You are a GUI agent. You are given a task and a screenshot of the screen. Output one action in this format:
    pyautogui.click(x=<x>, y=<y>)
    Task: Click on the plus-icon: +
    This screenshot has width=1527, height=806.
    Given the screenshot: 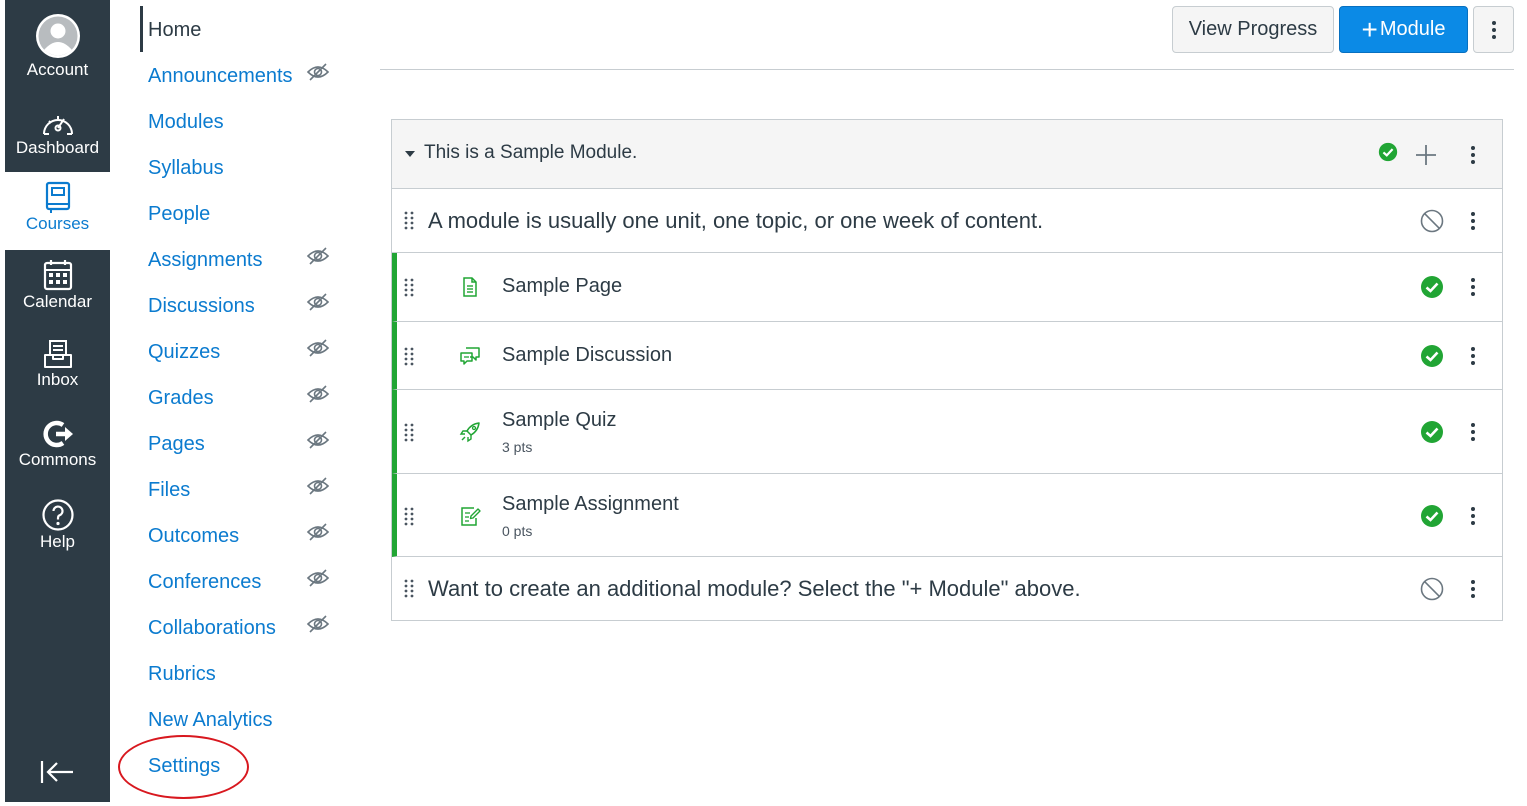 What is the action you would take?
    pyautogui.click(x=1369, y=29)
    